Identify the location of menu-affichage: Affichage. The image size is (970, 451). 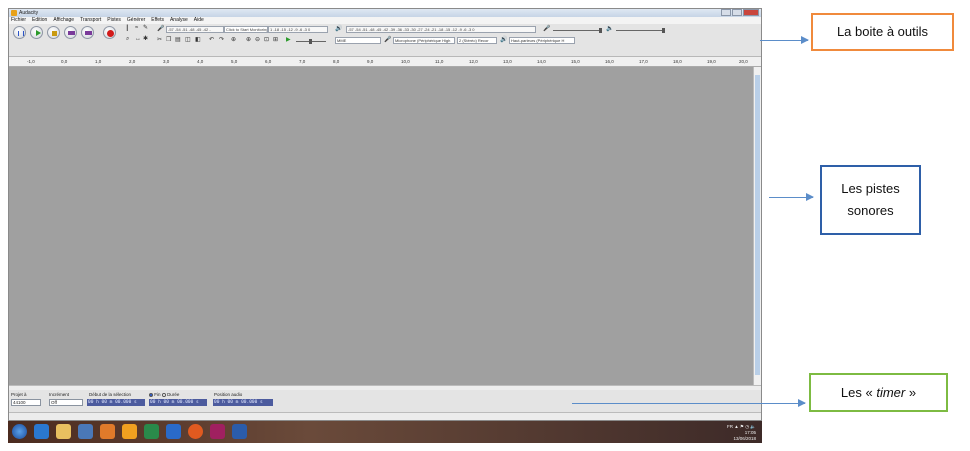
(63, 20).